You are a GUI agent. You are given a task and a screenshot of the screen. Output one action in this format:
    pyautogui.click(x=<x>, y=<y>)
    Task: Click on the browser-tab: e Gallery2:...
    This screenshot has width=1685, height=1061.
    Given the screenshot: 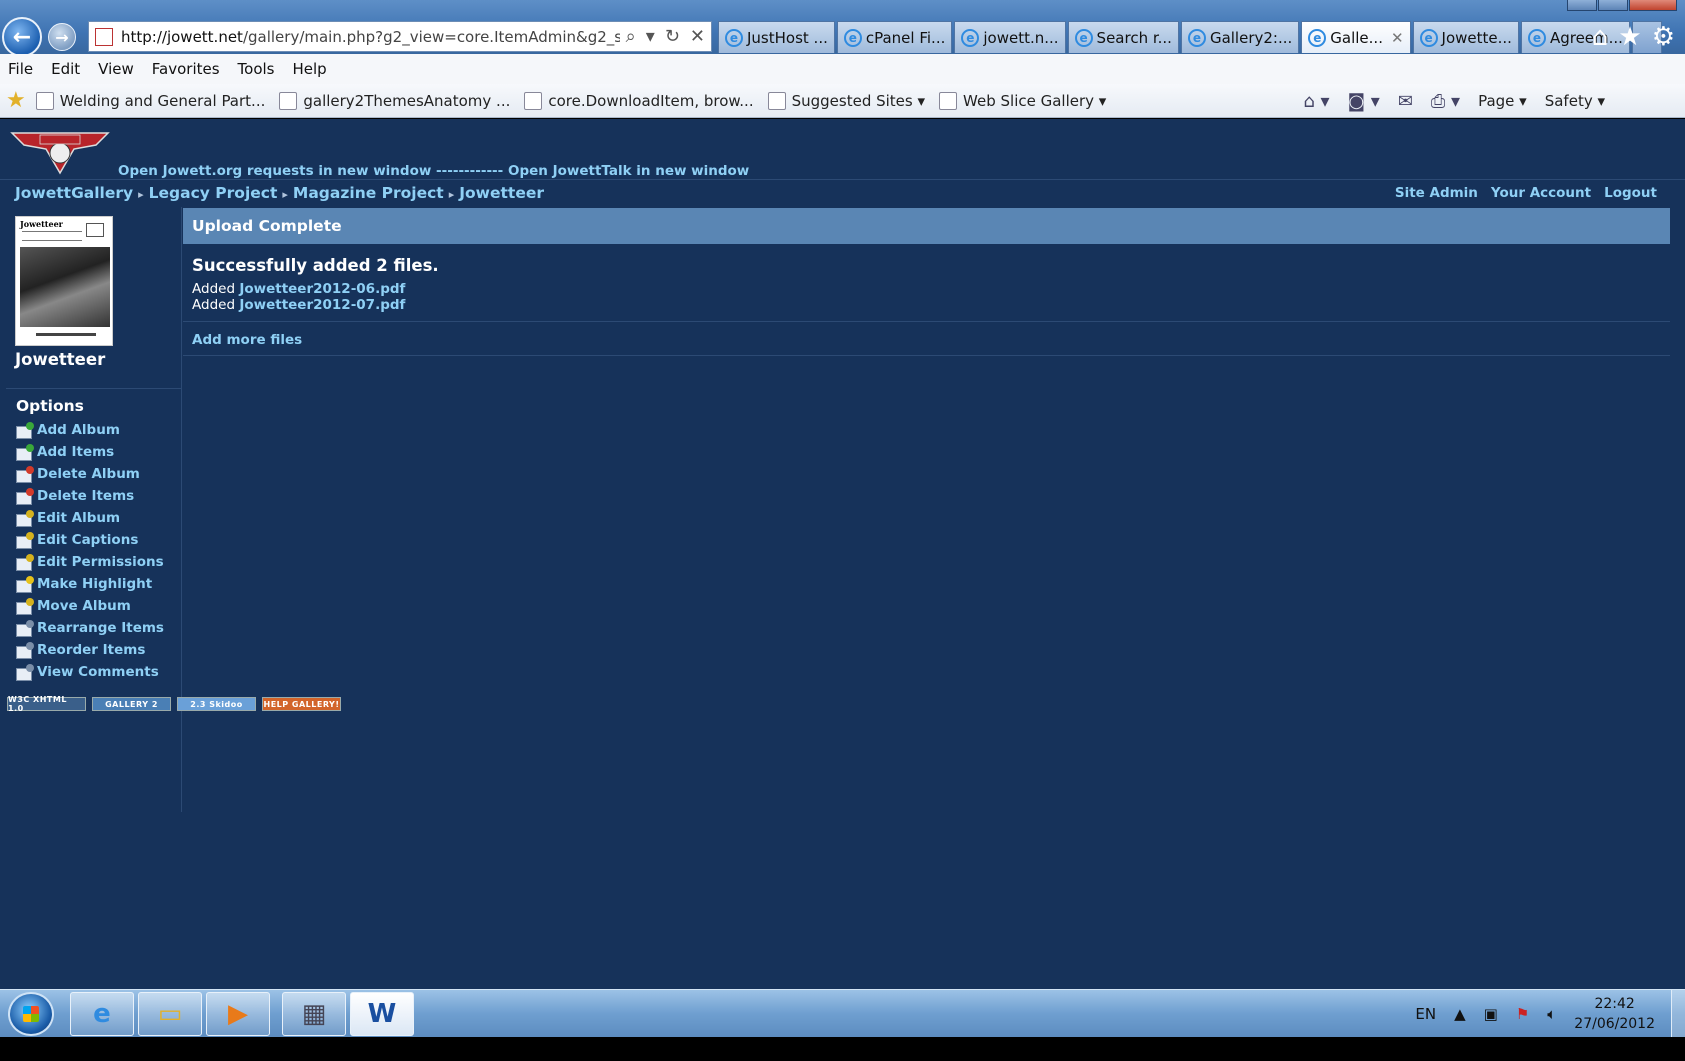 What is the action you would take?
    pyautogui.click(x=1240, y=37)
    